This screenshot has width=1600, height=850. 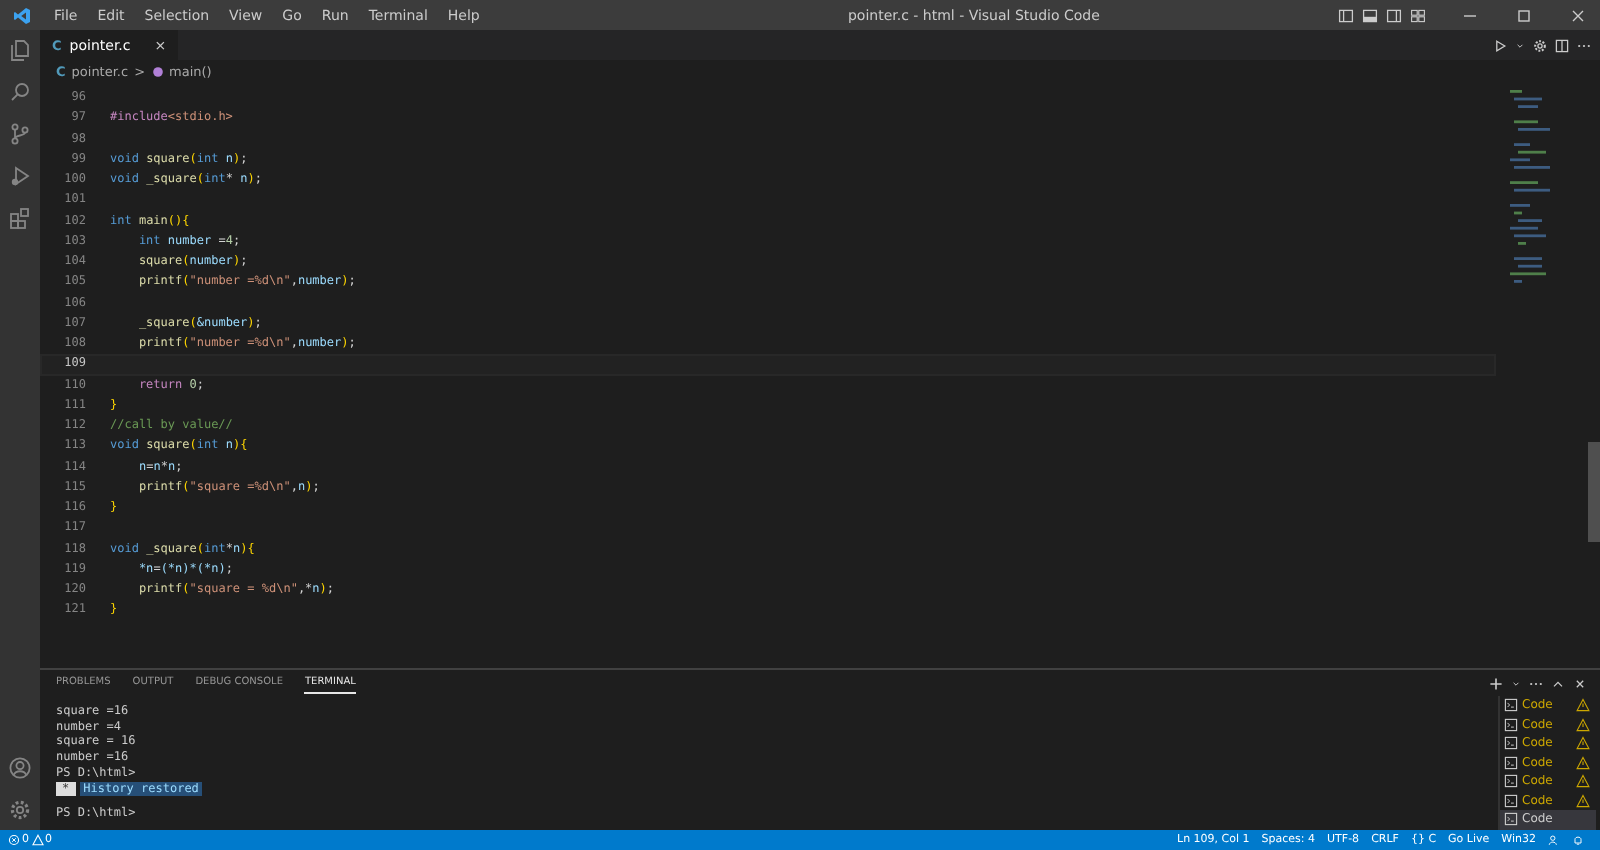 What do you see at coordinates (1594, 492) in the screenshot?
I see `scrollbar-thumb` at bounding box center [1594, 492].